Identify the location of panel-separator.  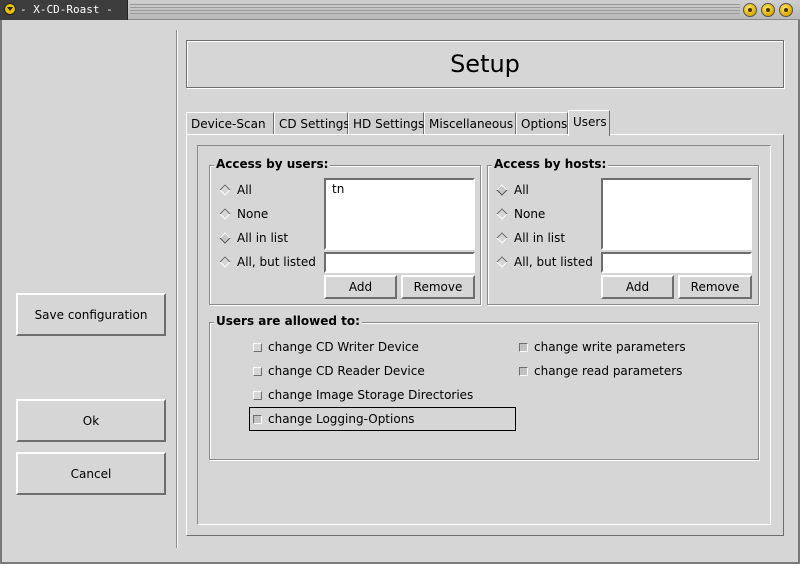
(177, 289).